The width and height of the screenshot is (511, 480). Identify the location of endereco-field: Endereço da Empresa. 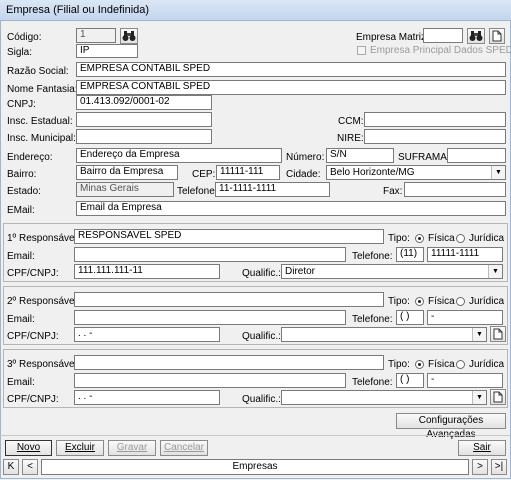
(179, 155).